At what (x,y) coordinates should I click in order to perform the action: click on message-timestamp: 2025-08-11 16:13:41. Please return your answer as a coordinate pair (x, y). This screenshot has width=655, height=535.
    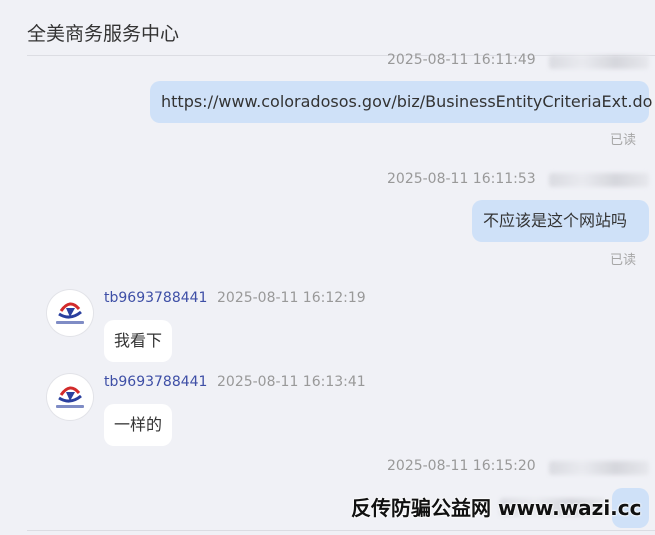
    Looking at the image, I should click on (291, 382).